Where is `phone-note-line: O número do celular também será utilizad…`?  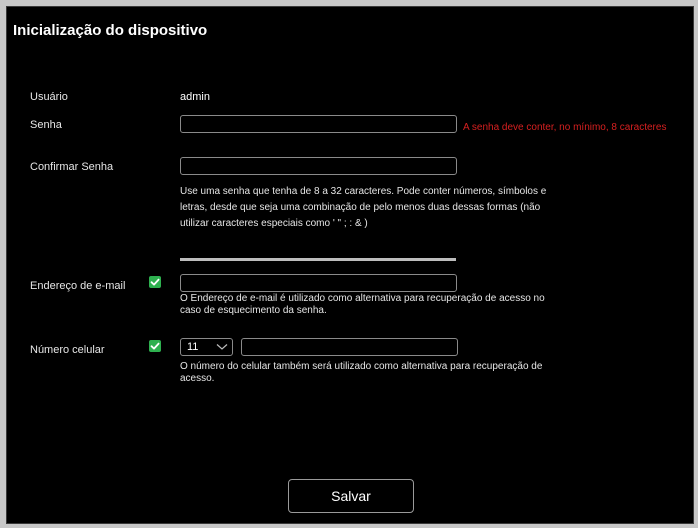 phone-note-line: O número do celular também será utilizad… is located at coordinates (361, 366).